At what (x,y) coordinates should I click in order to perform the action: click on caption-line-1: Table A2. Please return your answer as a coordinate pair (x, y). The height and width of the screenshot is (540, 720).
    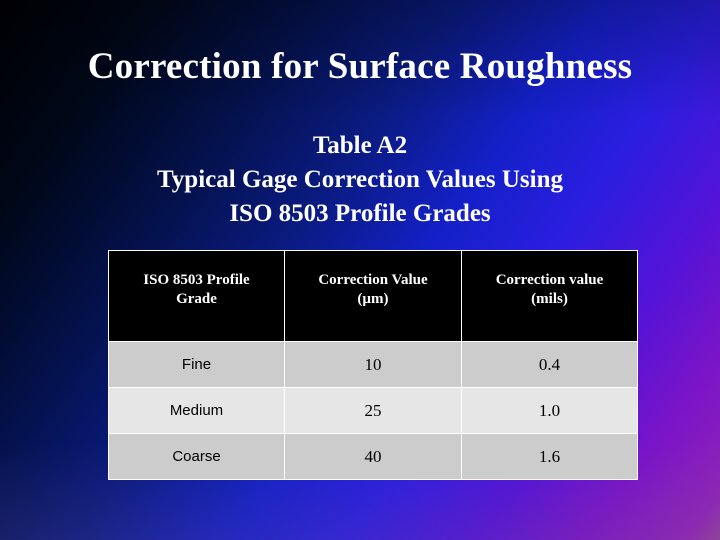
    Looking at the image, I should click on (360, 145).